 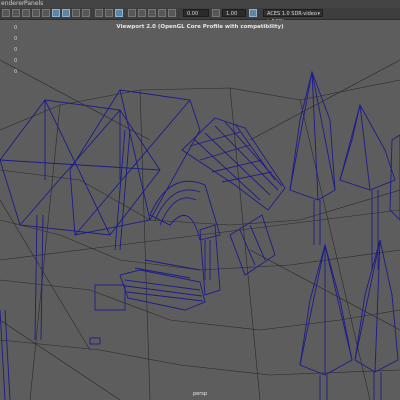 I want to click on xray-joints-icon, so click(x=142, y=13).